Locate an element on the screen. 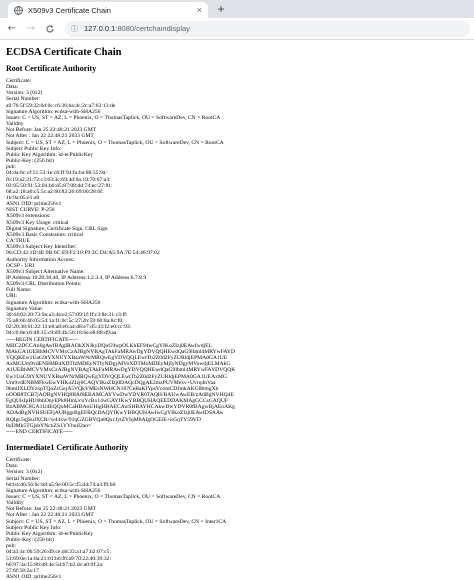 The width and height of the screenshot is (474, 580). tab-close-icon: × is located at coordinates (199, 10).